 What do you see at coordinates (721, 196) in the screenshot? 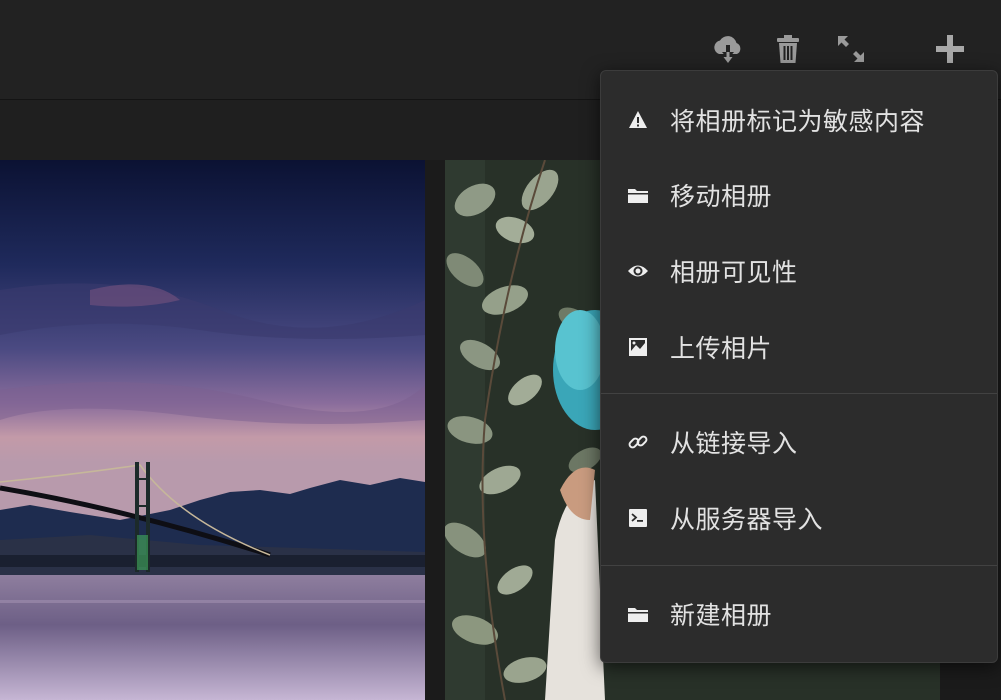
I see `menu-item-label: 移动相册` at bounding box center [721, 196].